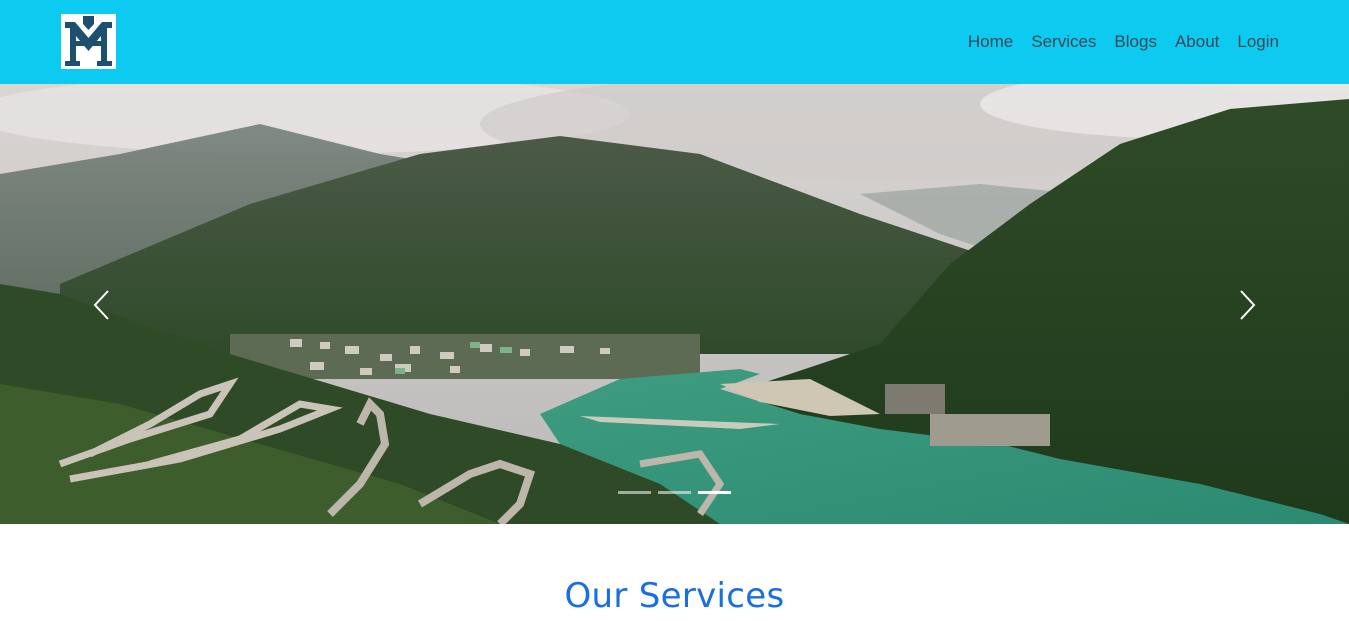 The width and height of the screenshot is (1349, 621). I want to click on services-heading: Our Services, so click(674, 596).